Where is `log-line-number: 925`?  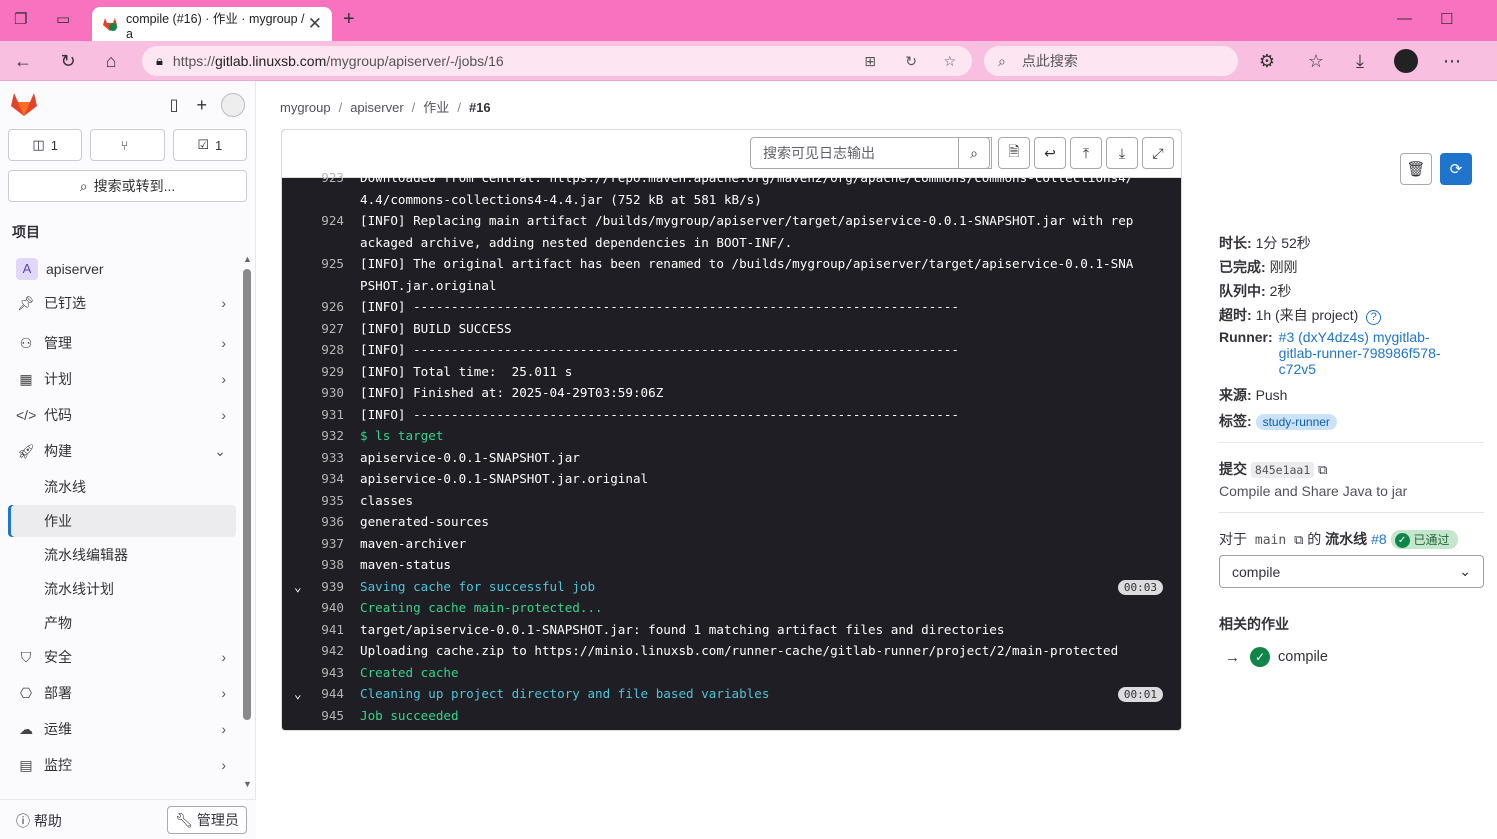
log-line-number: 925 is located at coordinates (313, 263).